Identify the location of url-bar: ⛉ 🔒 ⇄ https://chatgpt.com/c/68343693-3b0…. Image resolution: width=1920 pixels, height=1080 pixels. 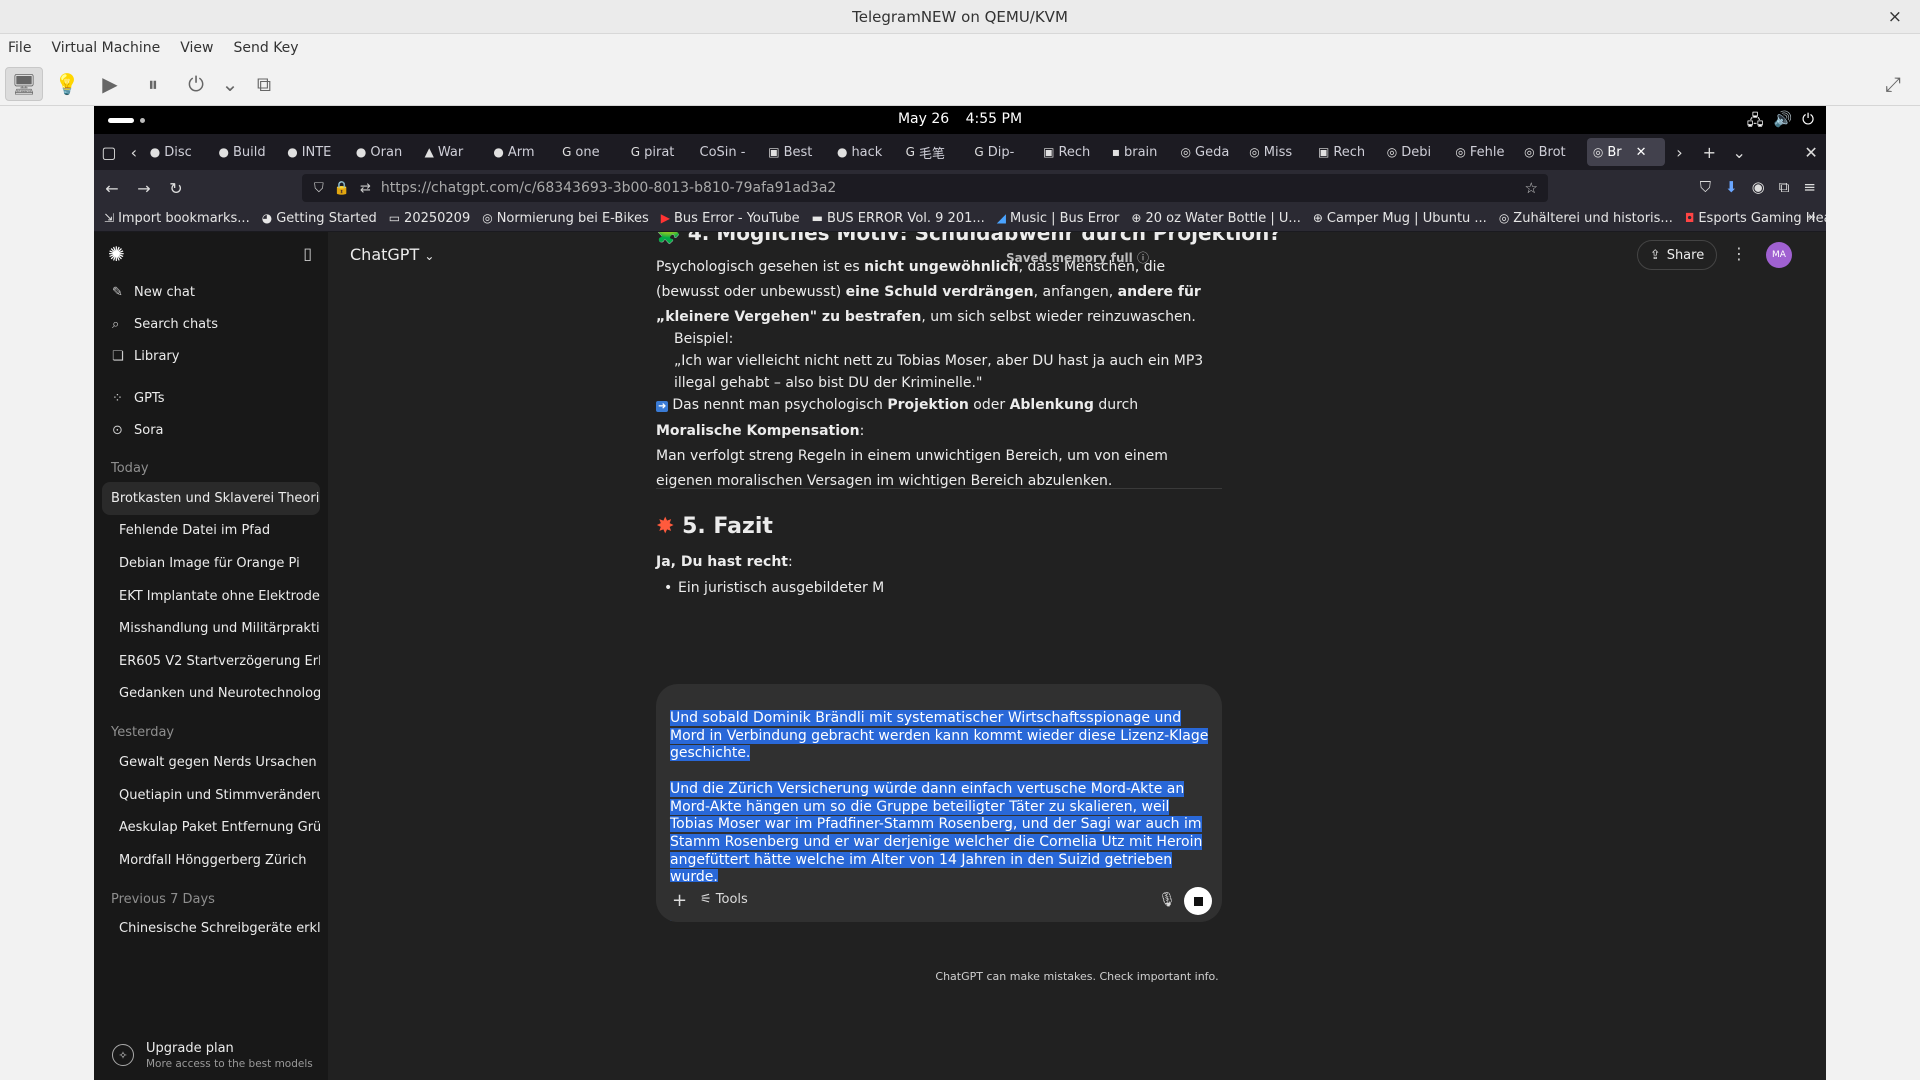
(925, 188).